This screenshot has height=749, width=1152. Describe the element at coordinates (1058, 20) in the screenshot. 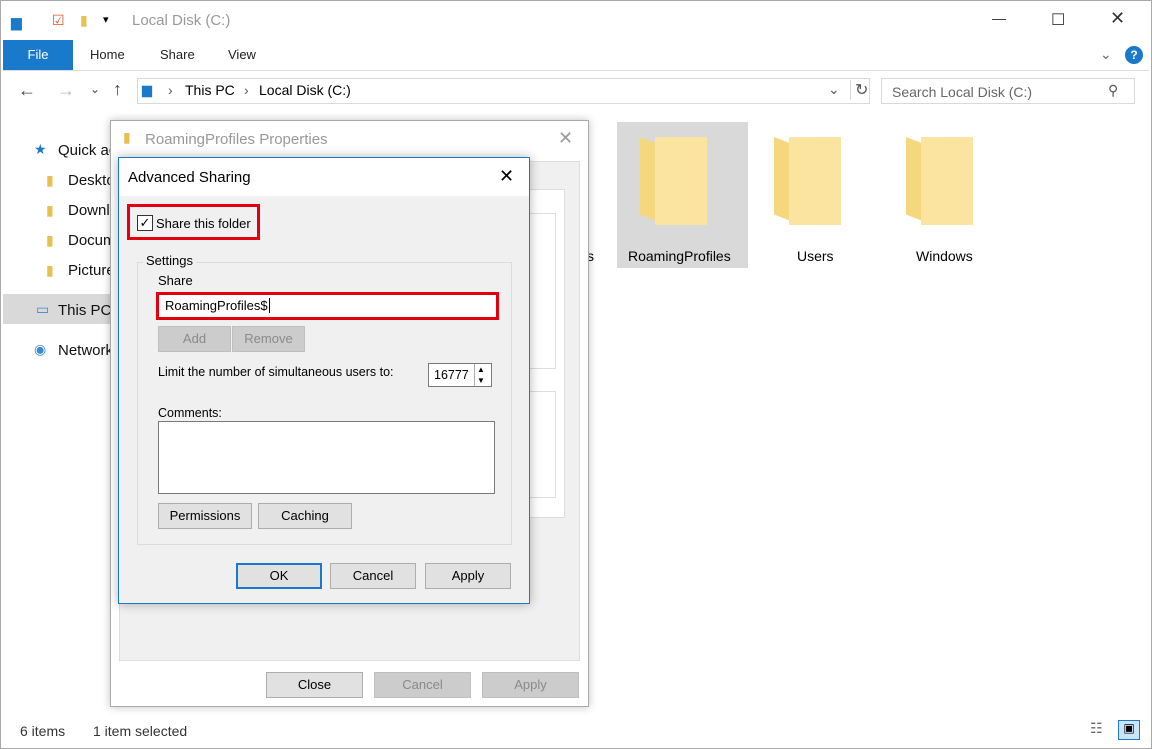

I see `maximize-button: ☐` at that location.